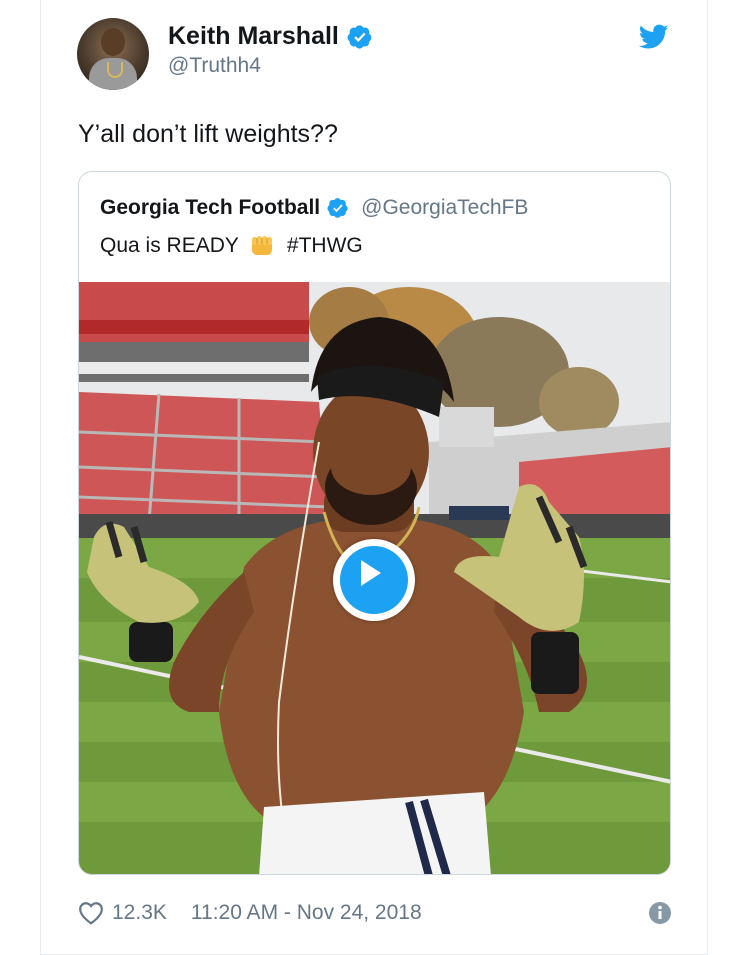 The image size is (750, 955). What do you see at coordinates (210, 208) in the screenshot?
I see `quoted-author-name: Georgia Tech Football` at bounding box center [210, 208].